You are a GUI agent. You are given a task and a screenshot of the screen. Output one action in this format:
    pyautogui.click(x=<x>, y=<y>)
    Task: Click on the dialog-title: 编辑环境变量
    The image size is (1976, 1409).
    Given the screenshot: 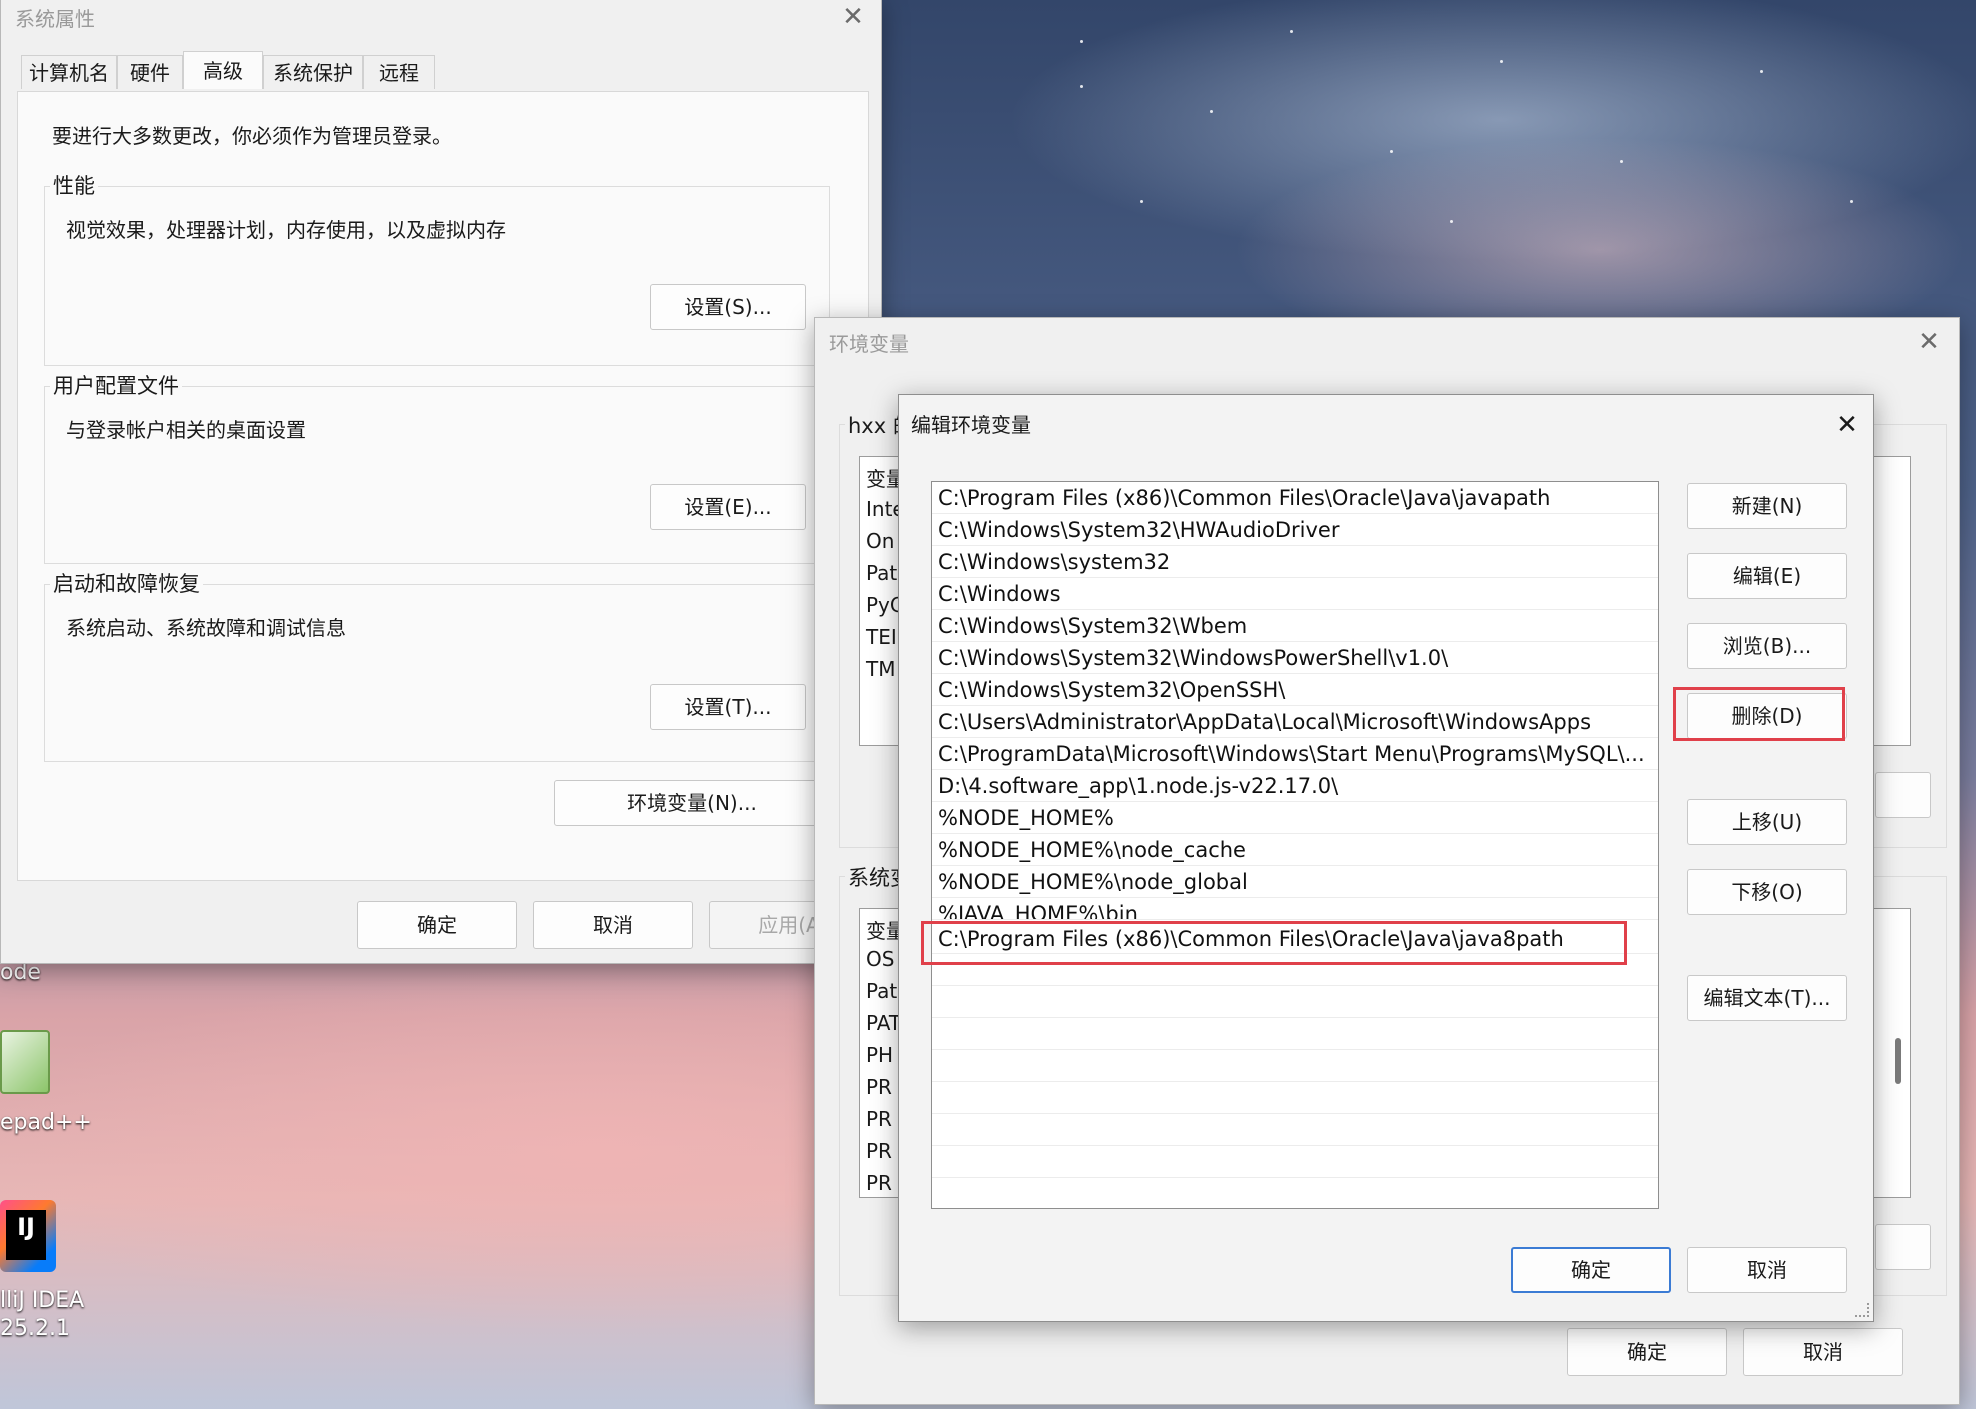 What is the action you would take?
    pyautogui.click(x=971, y=425)
    